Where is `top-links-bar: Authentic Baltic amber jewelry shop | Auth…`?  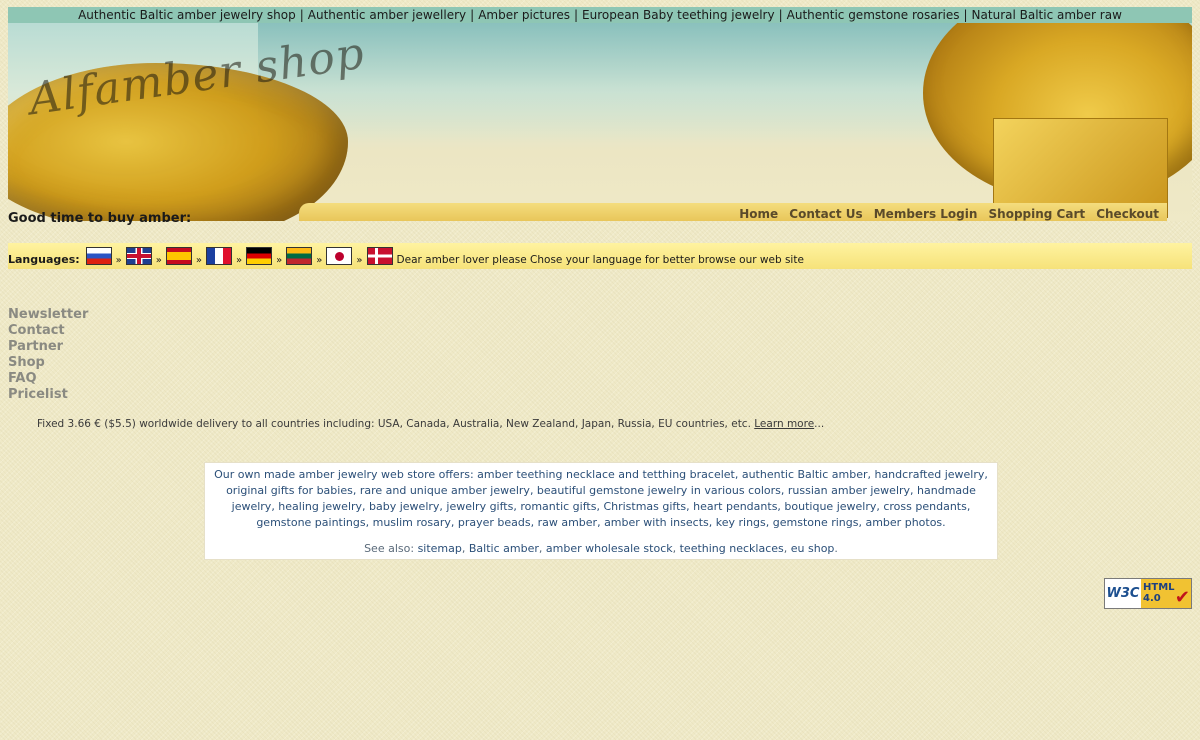 top-links-bar: Authentic Baltic amber jewelry shop | Auth… is located at coordinates (600, 15).